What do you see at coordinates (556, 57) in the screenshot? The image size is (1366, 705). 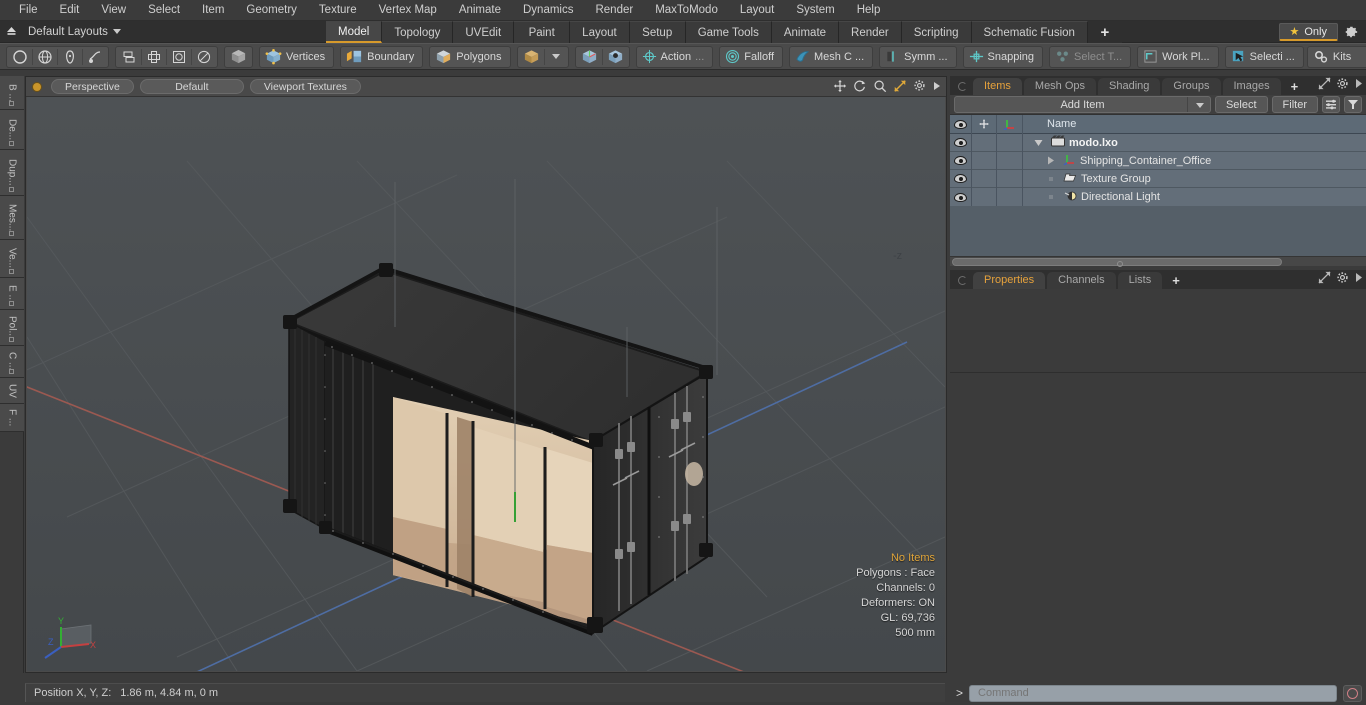 I see `chevron-down-icon` at bounding box center [556, 57].